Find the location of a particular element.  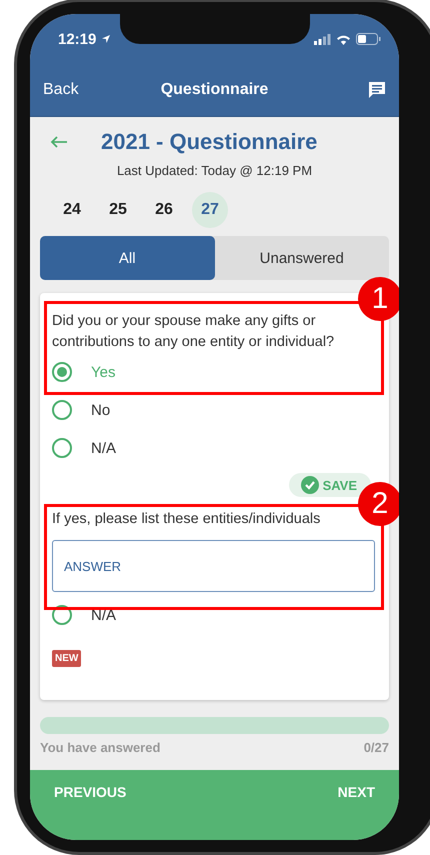

progress-label: You have answered is located at coordinates (100, 747).